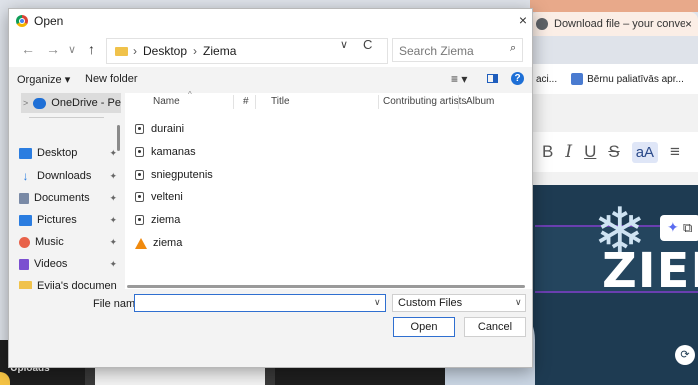 This screenshot has width=698, height=385. Describe the element at coordinates (568, 152) in the screenshot. I see `italic-button: I` at that location.